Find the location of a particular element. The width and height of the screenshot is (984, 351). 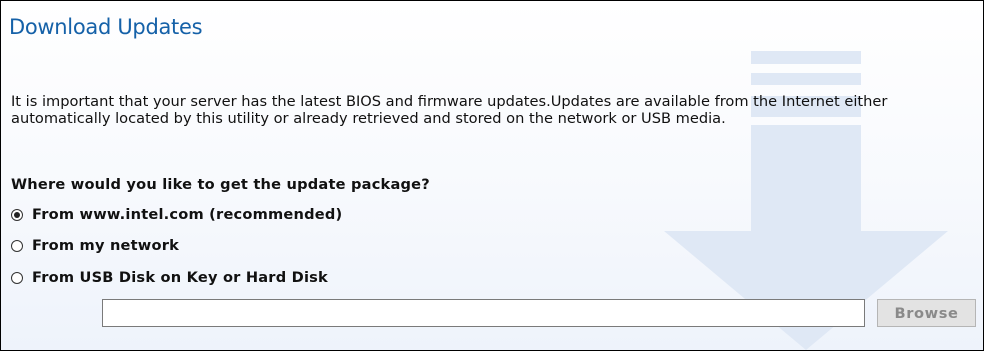

path-input is located at coordinates (483, 313).